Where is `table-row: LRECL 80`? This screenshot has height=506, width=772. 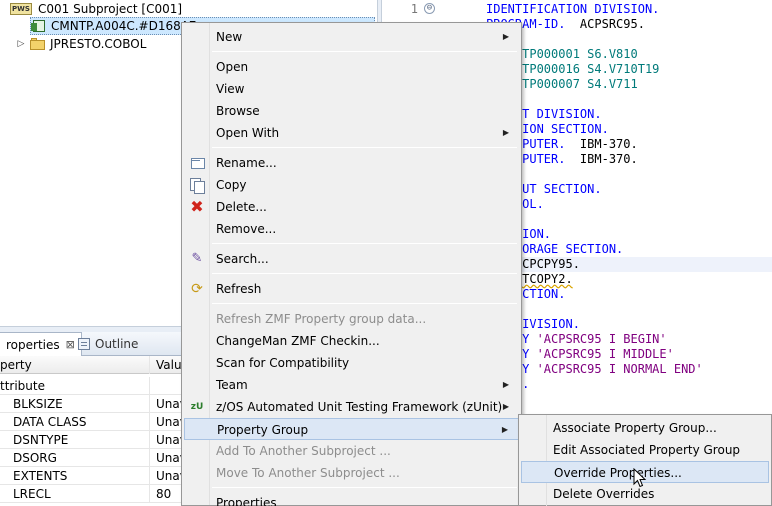
table-row: LRECL 80 is located at coordinates (91, 494).